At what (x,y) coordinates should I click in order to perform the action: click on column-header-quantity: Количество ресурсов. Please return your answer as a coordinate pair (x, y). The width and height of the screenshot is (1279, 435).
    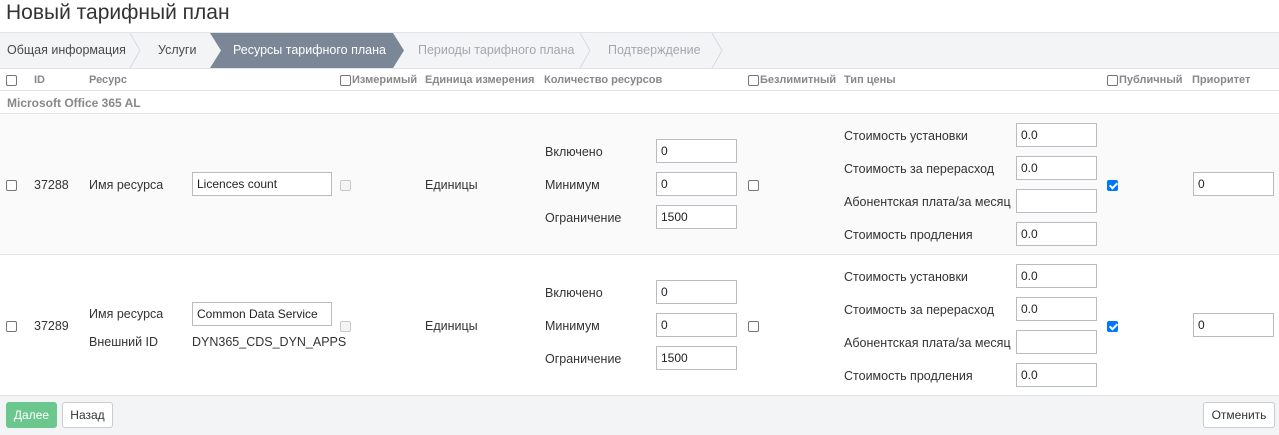
    Looking at the image, I should click on (603, 80).